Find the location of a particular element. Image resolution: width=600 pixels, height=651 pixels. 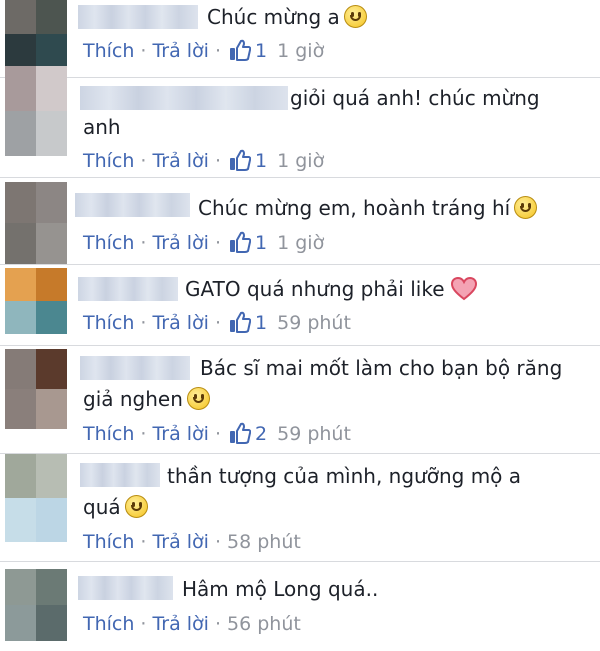

like-count: 2 is located at coordinates (261, 434).